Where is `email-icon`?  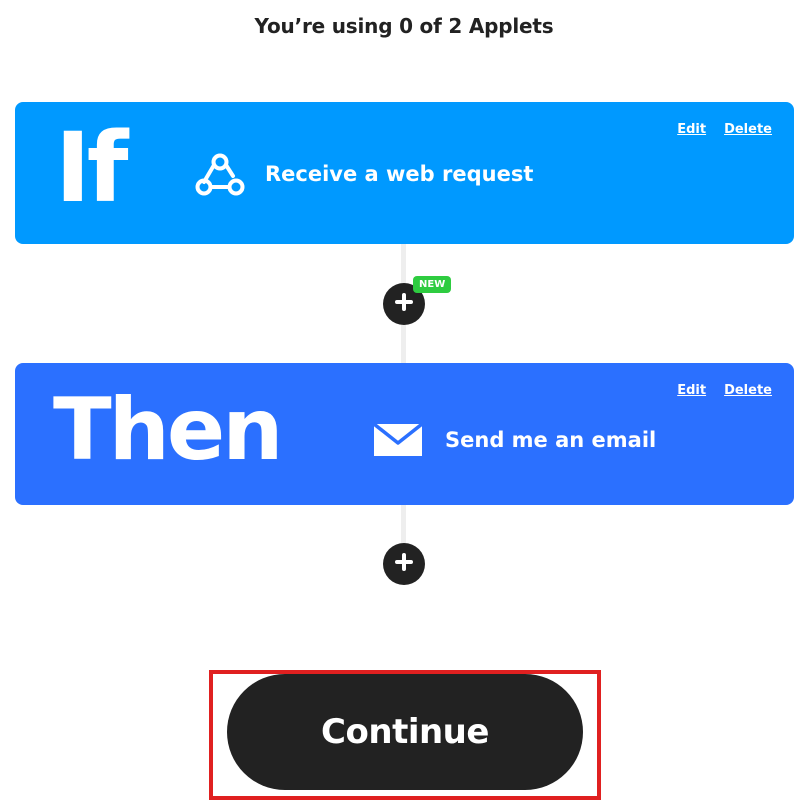 email-icon is located at coordinates (399, 440).